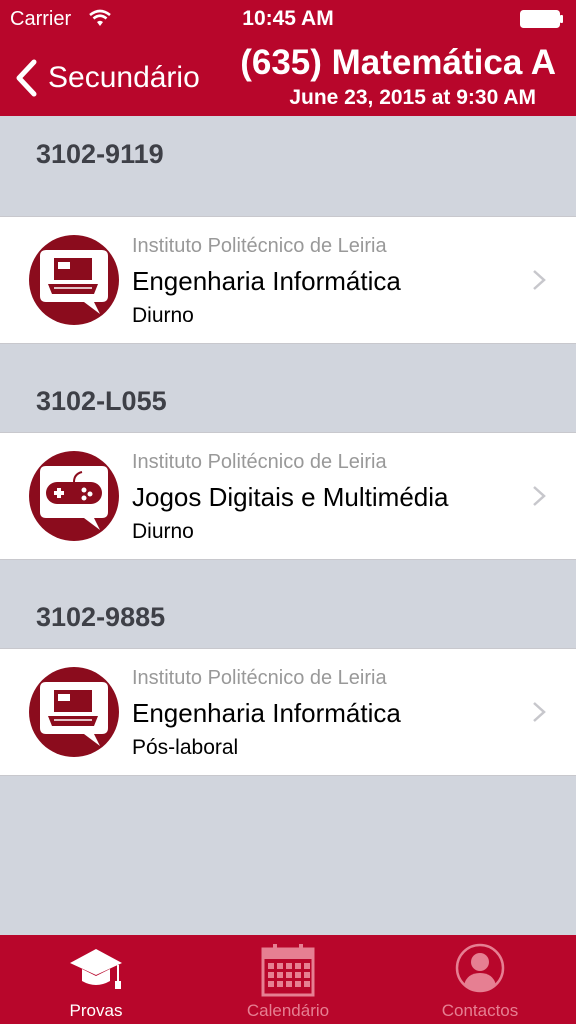  I want to click on page-subtitle: June 23, 2015 at 9:30 AM, so click(412, 97).